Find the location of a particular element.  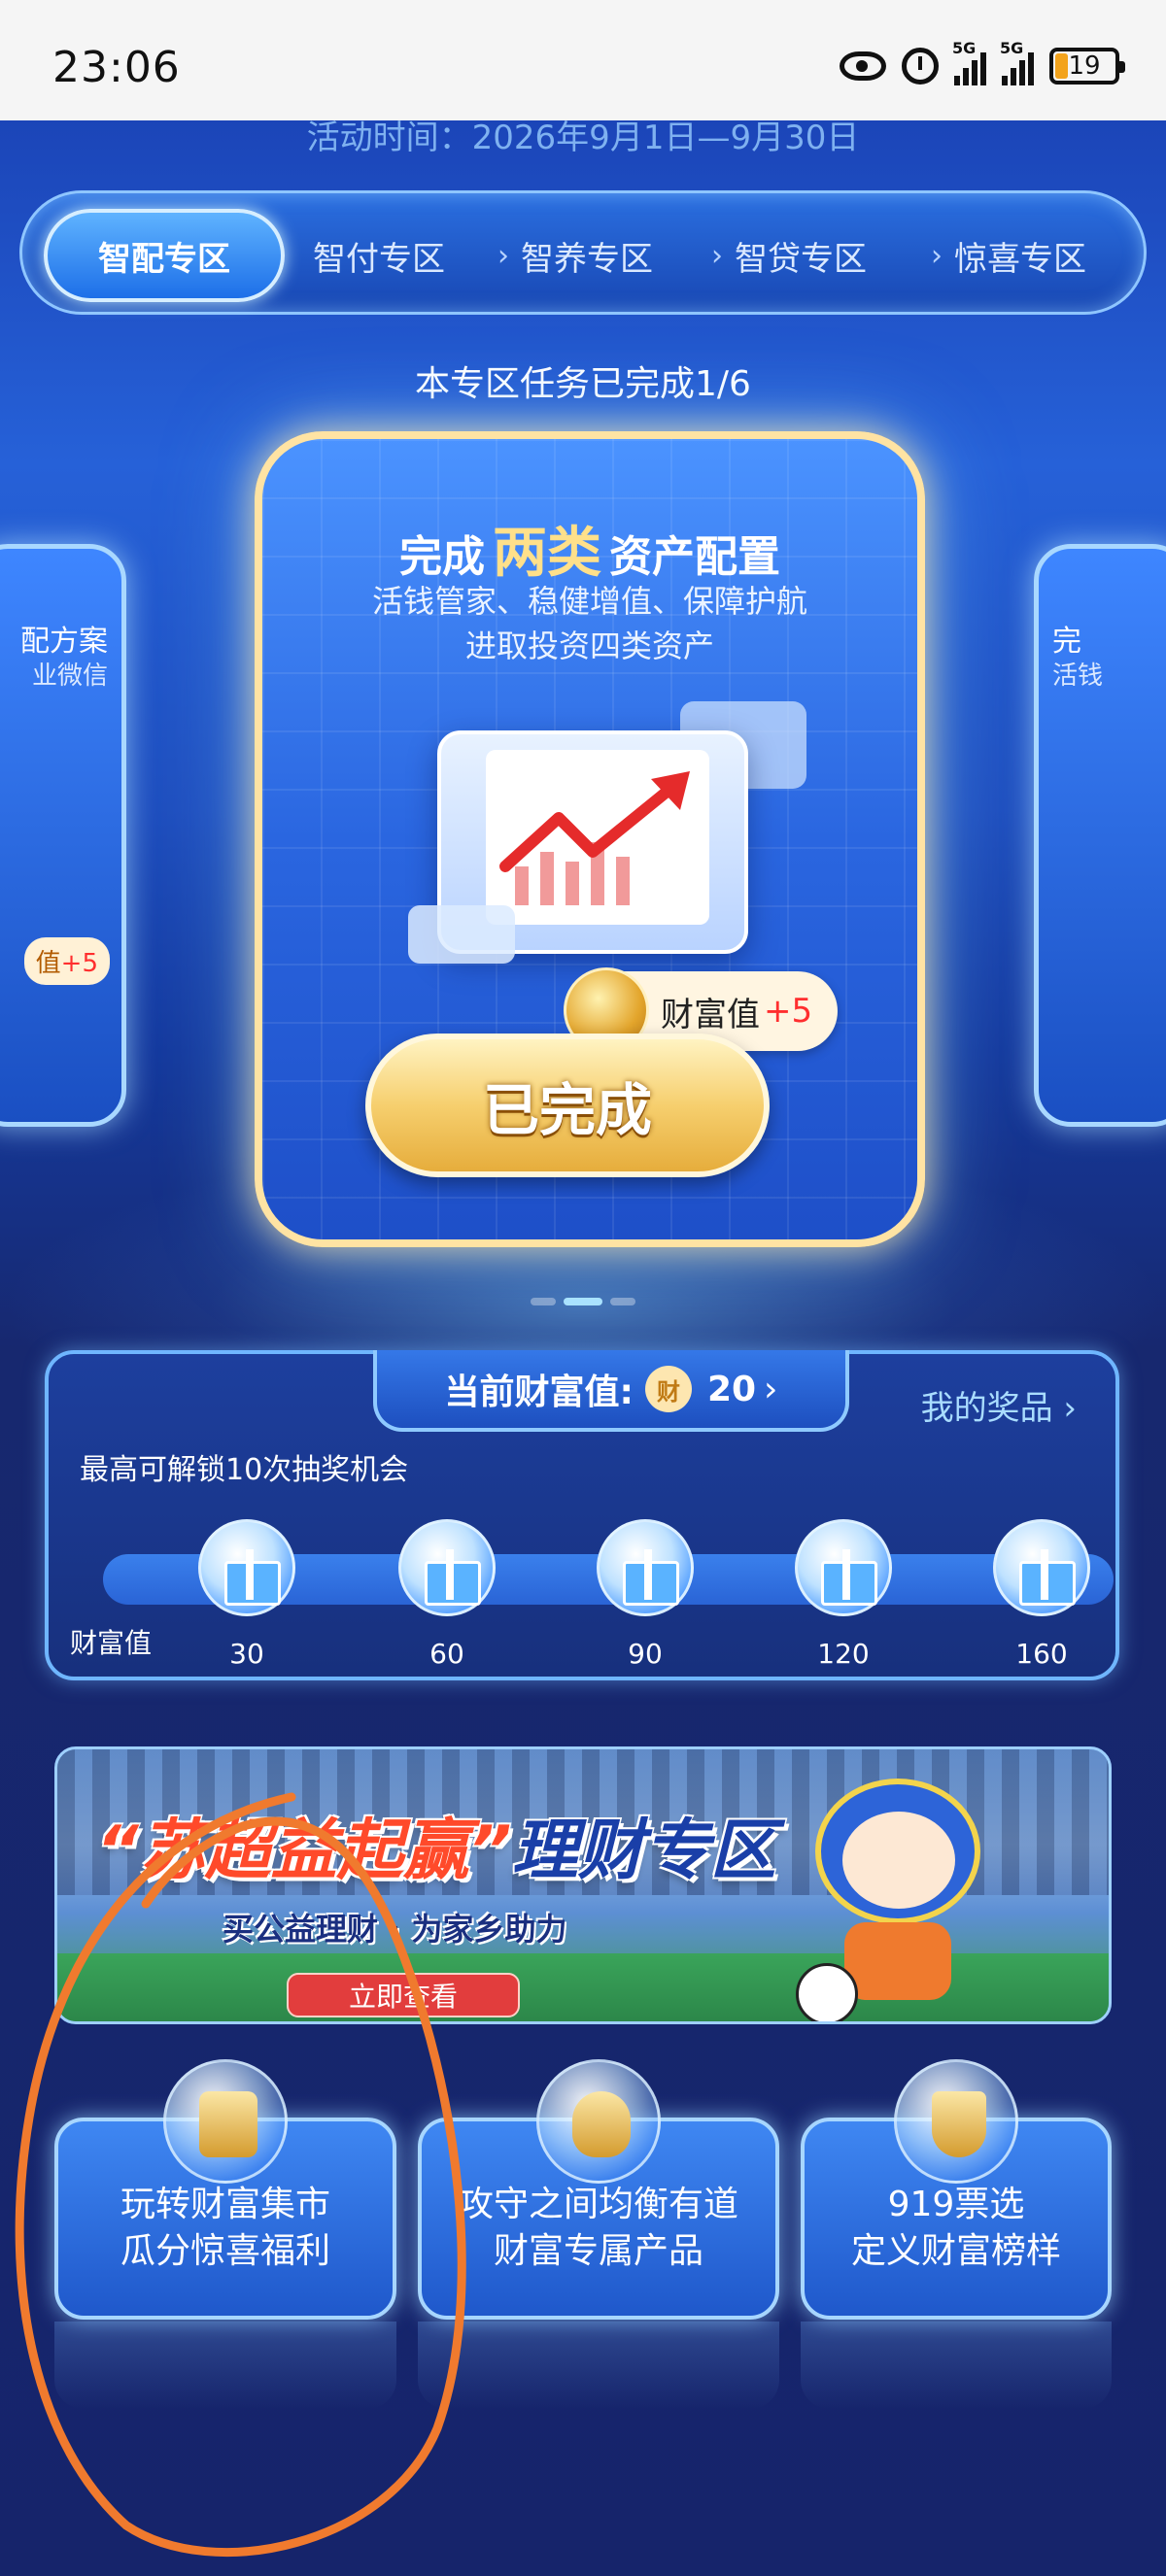

alarm-icon is located at coordinates (920, 66).